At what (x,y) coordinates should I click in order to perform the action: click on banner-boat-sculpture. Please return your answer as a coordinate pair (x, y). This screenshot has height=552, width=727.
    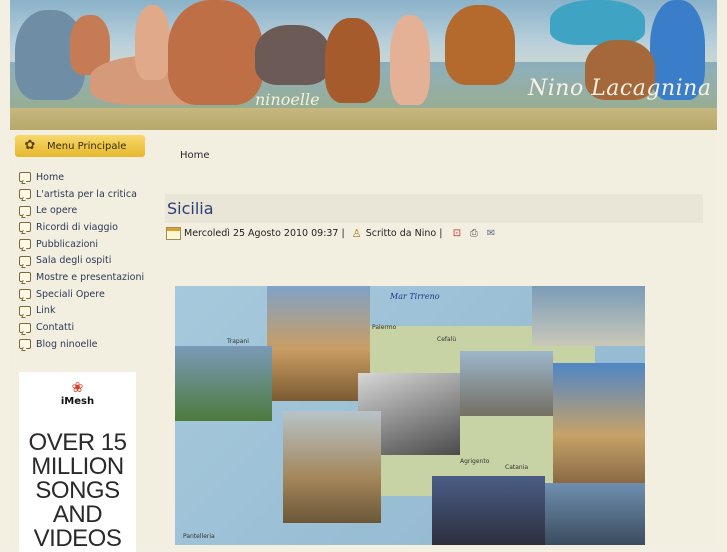
    Looking at the image, I should click on (292, 55).